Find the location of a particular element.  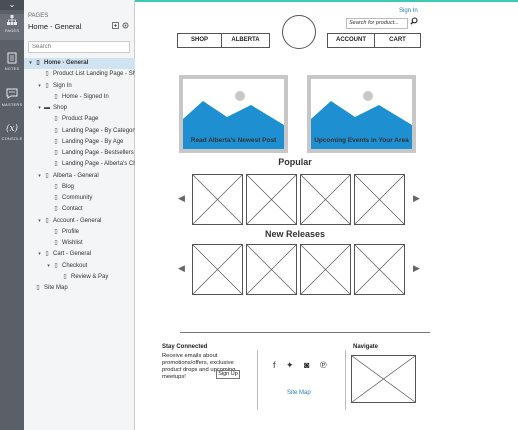

tree-node: ▾ ▯ Cart - General is located at coordinates (79, 254).